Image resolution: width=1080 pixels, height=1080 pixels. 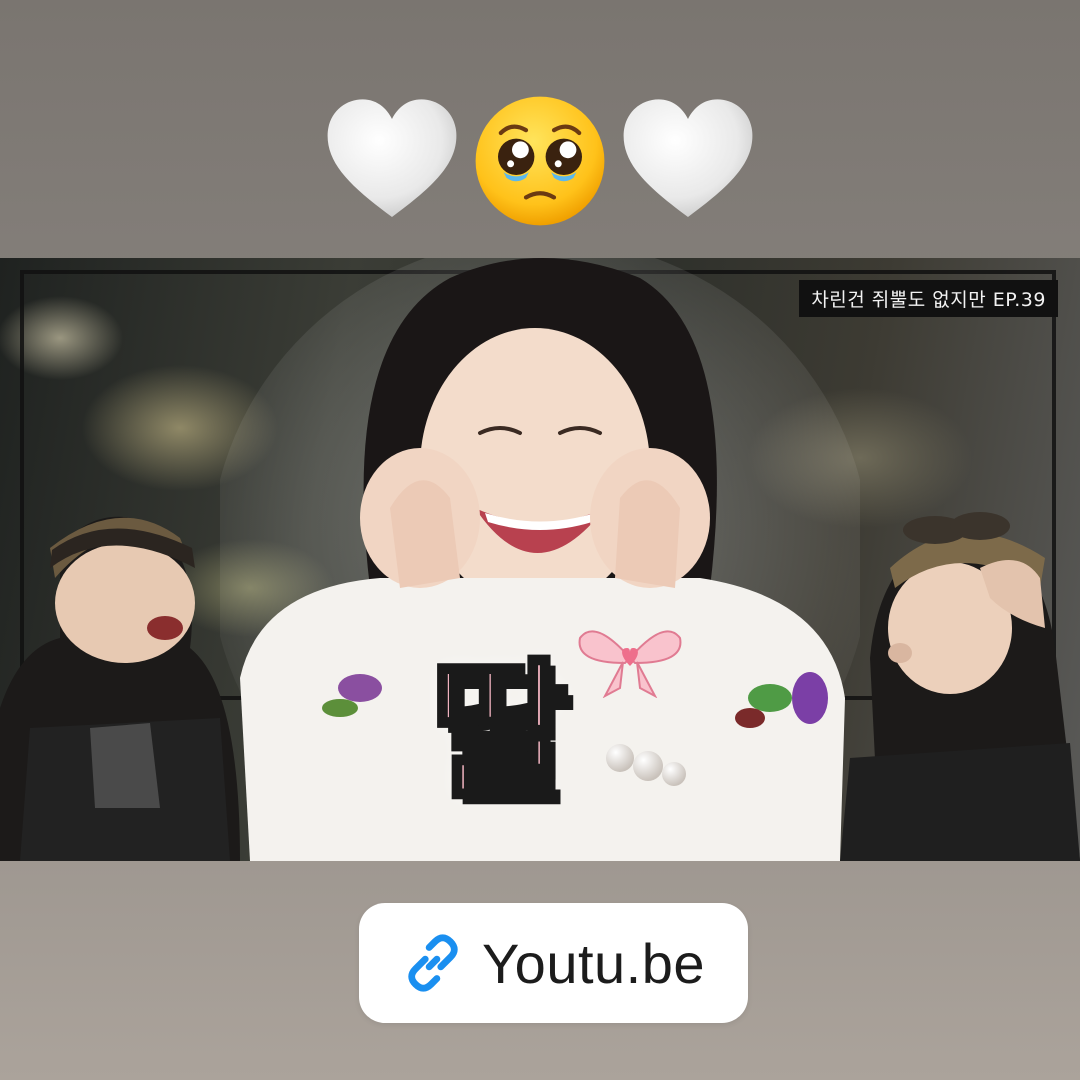 I want to click on pleading-face-icon, so click(x=540, y=160).